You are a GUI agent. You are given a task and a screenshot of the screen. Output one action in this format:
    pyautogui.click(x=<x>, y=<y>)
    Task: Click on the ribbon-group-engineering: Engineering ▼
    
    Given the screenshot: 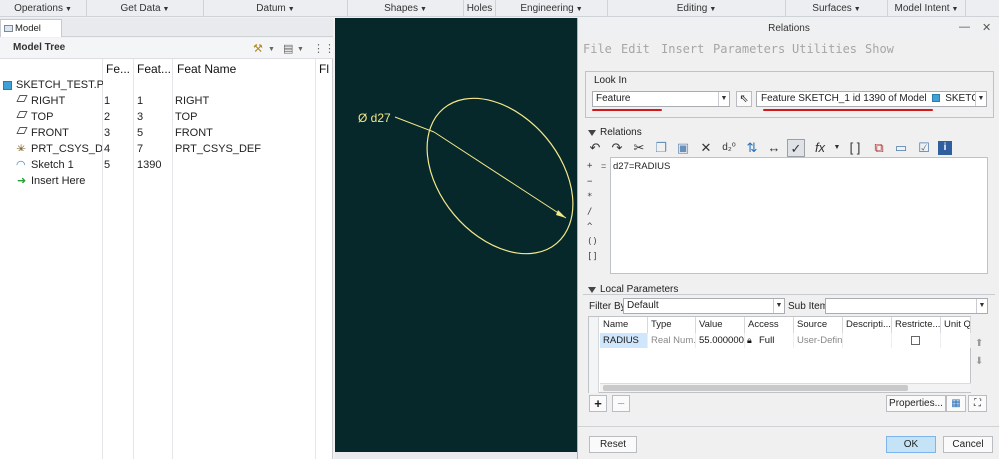 What is the action you would take?
    pyautogui.click(x=552, y=8)
    